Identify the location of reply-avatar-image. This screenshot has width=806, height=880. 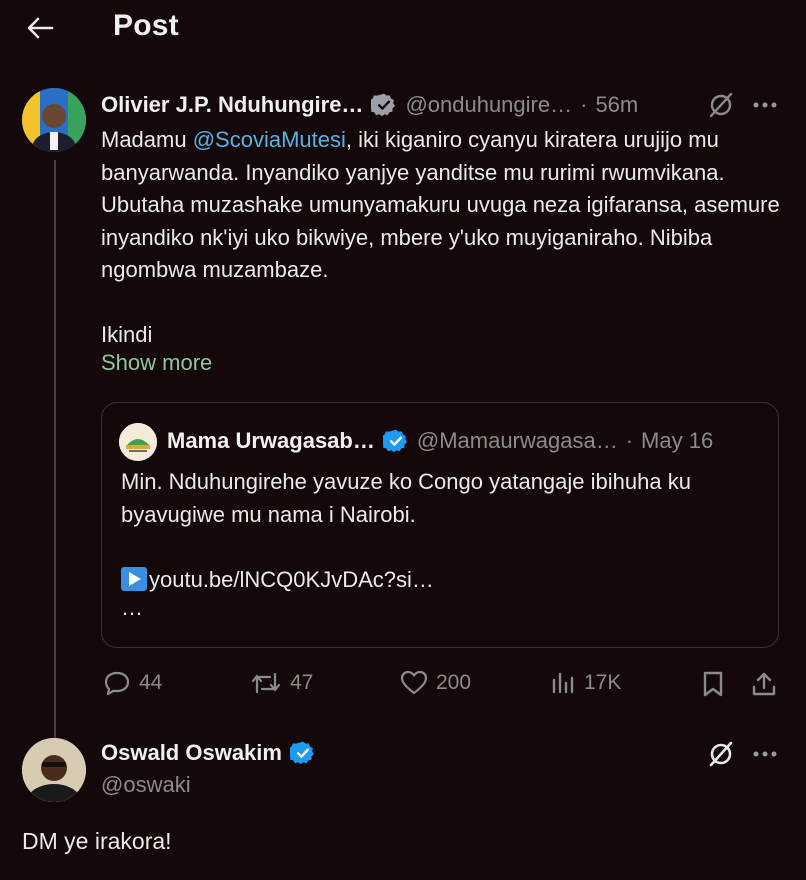
(54, 770).